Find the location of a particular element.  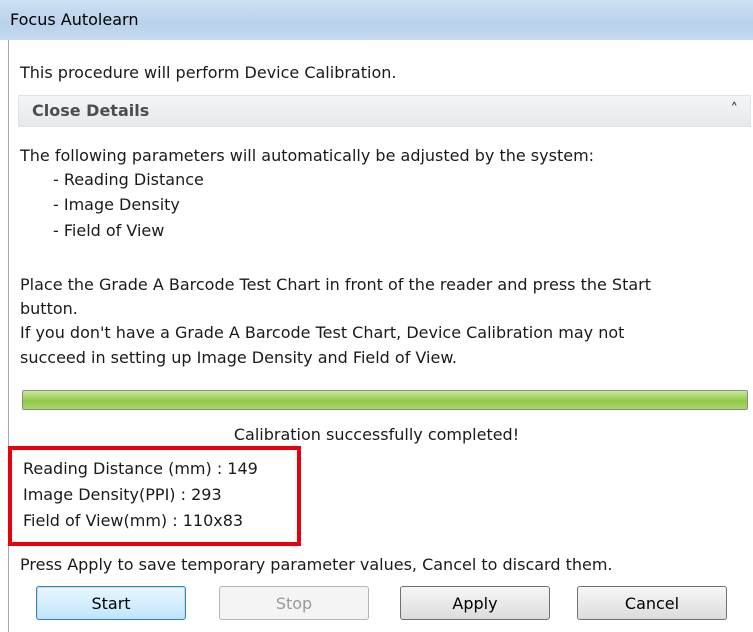

chevron-up-icon: ˄ is located at coordinates (735, 109).